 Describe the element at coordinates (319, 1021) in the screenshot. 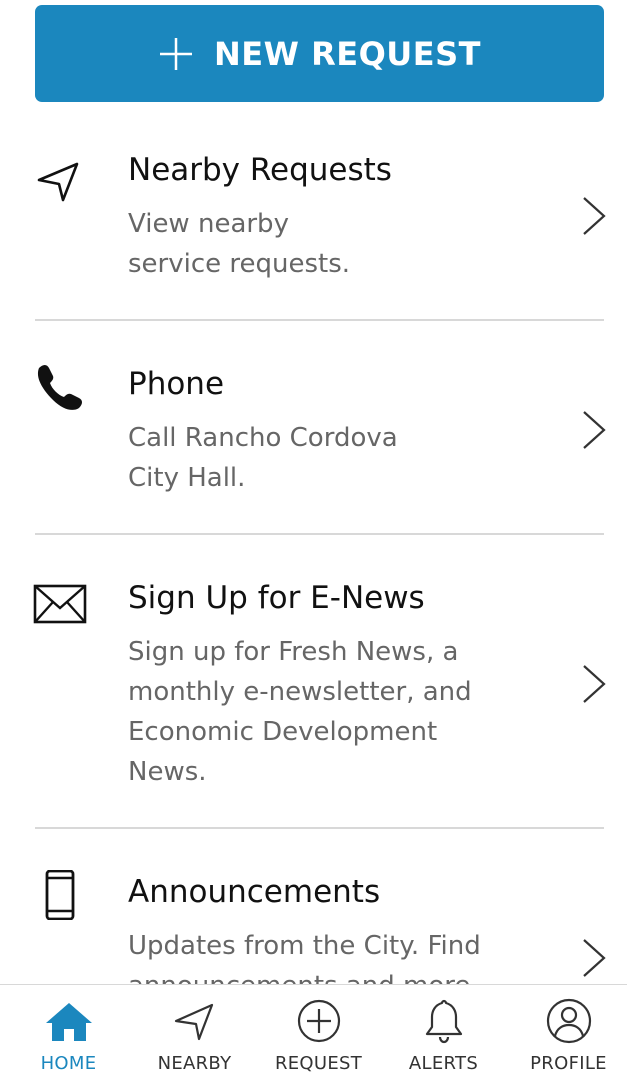

I see `plus-circle-icon` at that location.